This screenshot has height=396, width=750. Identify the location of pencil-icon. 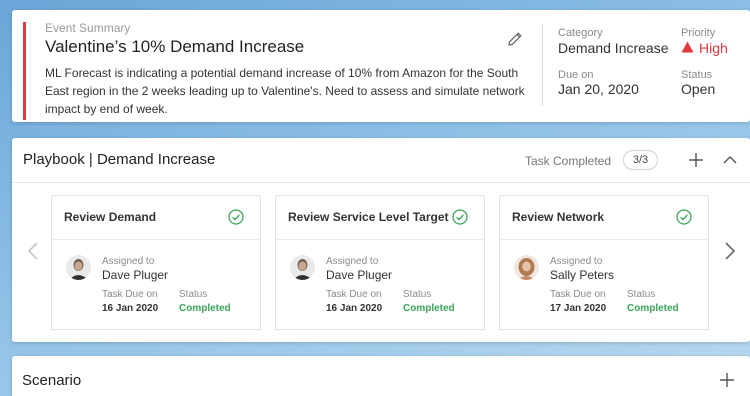
(515, 39).